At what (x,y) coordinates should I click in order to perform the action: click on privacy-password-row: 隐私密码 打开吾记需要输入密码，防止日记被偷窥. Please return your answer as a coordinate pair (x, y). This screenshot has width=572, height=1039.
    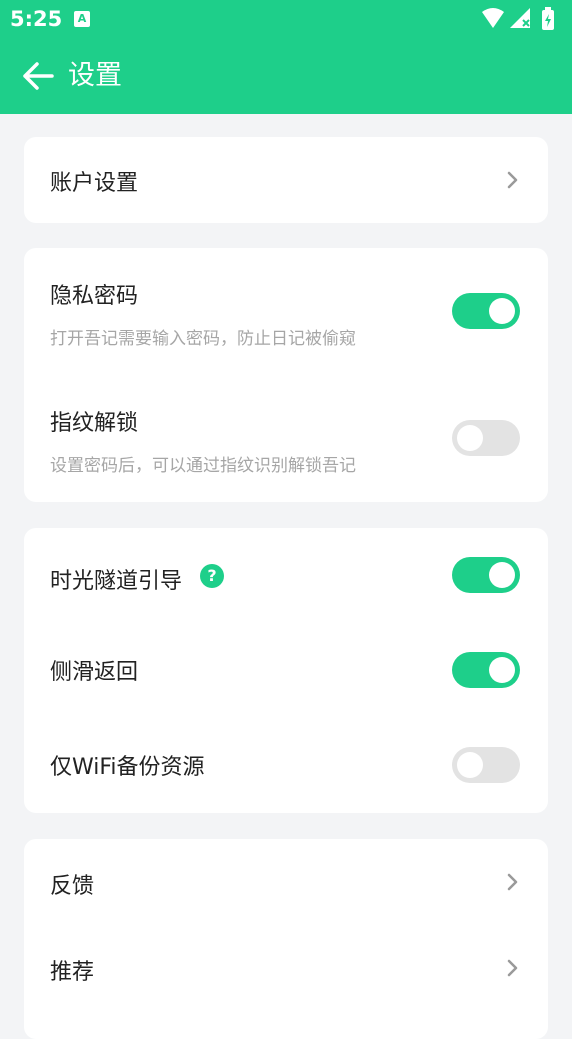
    Looking at the image, I should click on (286, 311).